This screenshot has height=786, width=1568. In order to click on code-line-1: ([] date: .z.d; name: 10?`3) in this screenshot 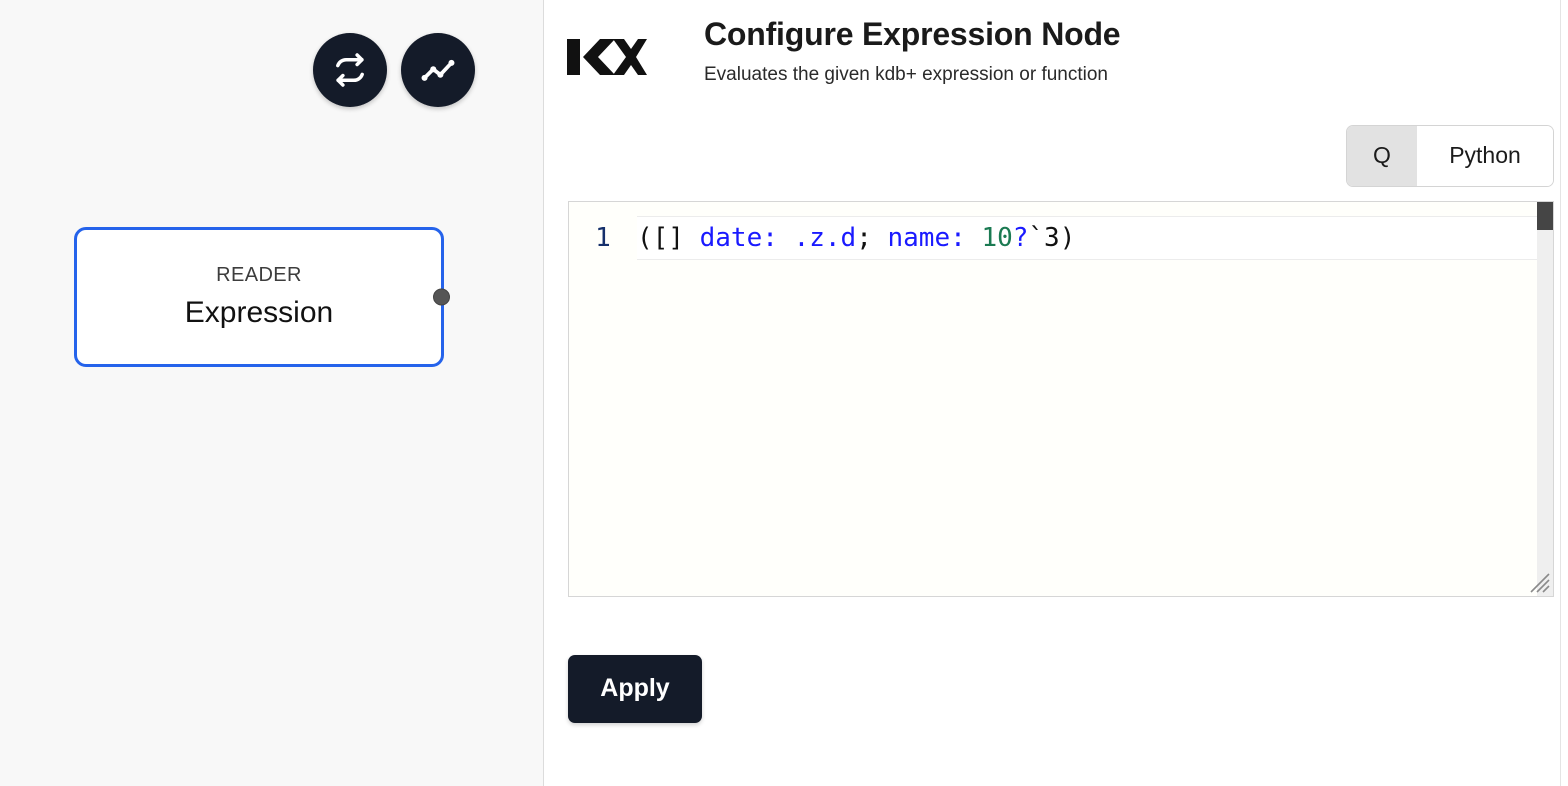, I will do `click(1095, 238)`.